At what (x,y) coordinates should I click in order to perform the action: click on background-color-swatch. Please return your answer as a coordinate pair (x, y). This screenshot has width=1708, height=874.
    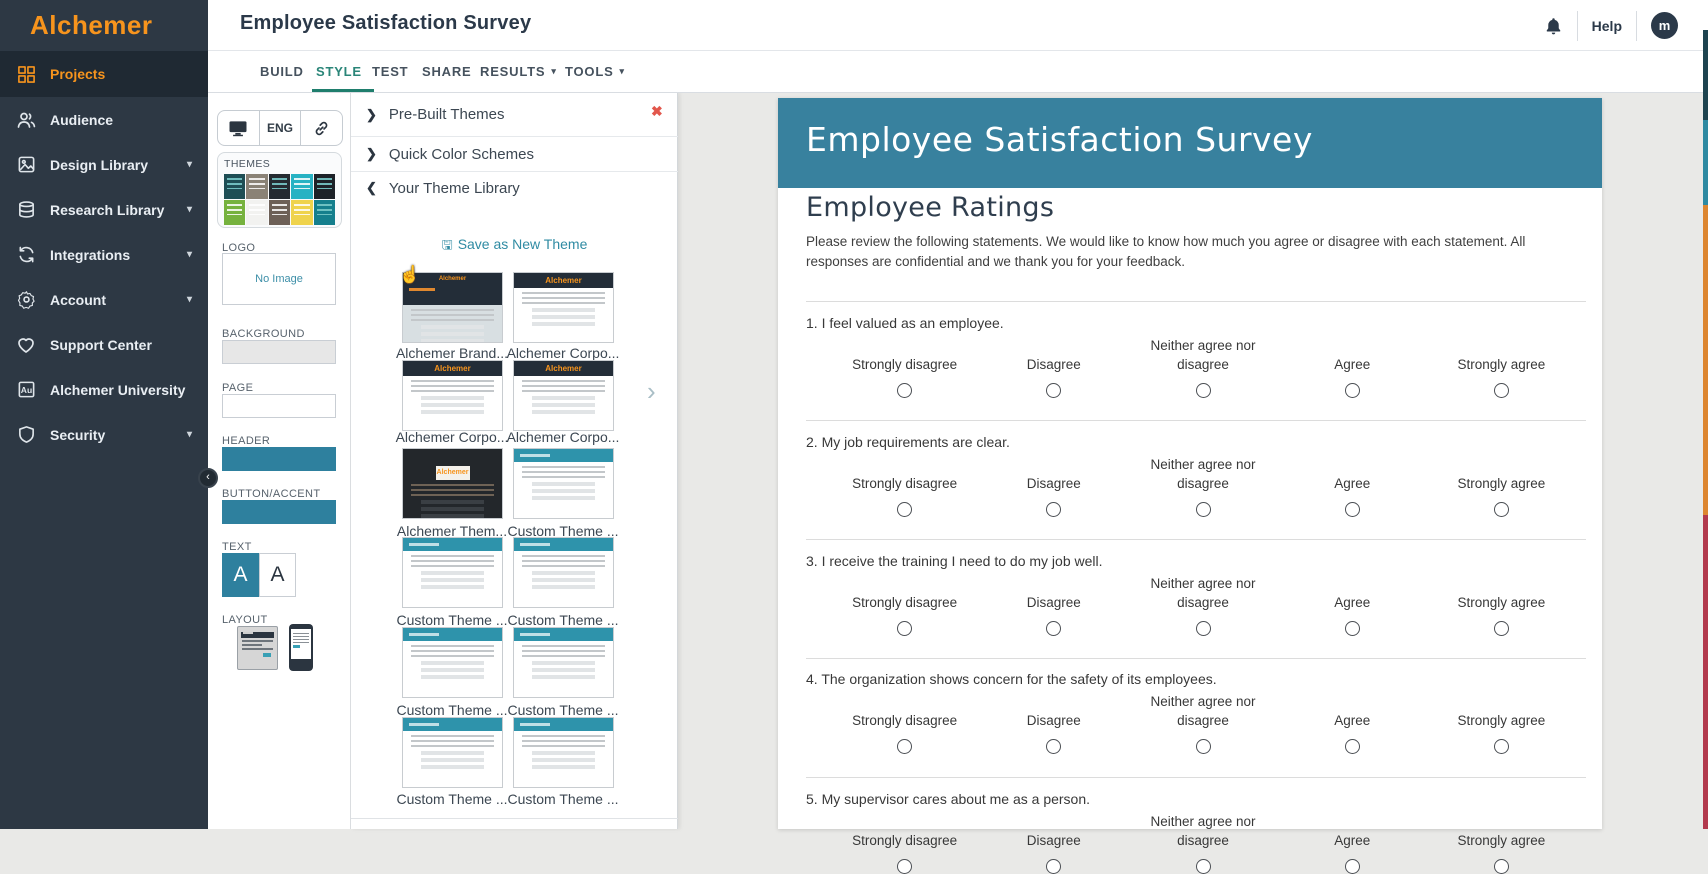
    Looking at the image, I should click on (279, 352).